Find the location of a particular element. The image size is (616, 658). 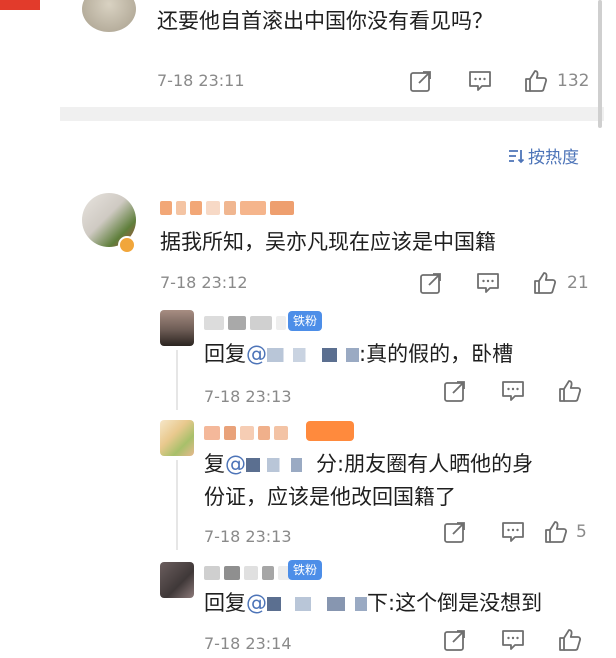

reply-text: 回复@ 下:这个倒是没想到 is located at coordinates (373, 603).